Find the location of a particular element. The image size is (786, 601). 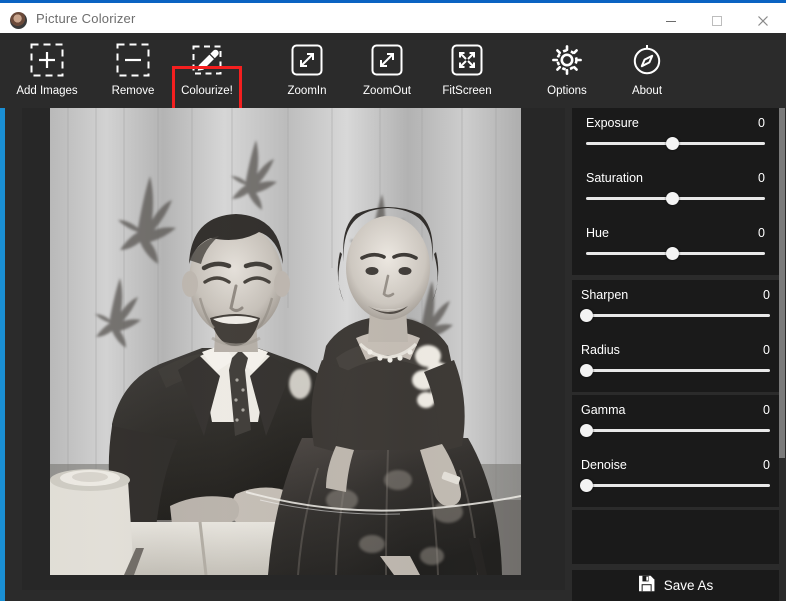

adjust-group-detail: Sharpen 0 Radius 0 is located at coordinates (675, 336).